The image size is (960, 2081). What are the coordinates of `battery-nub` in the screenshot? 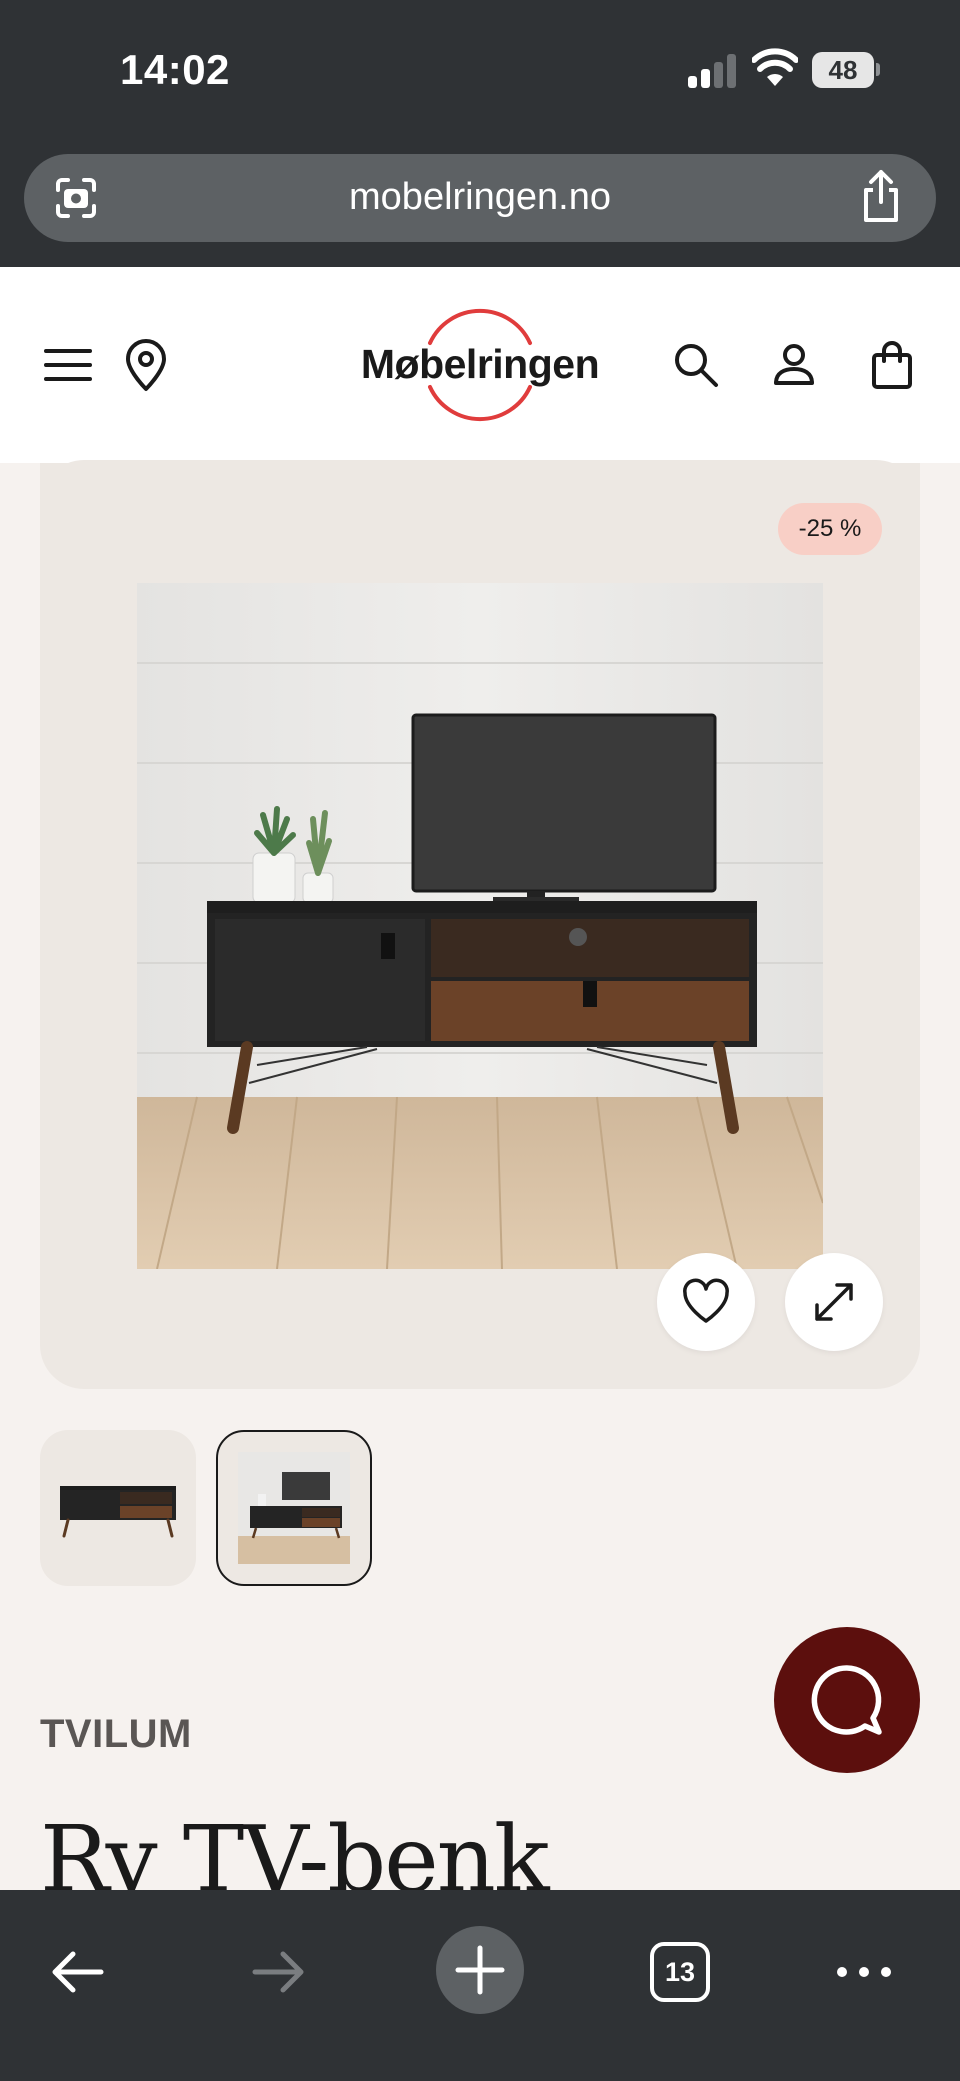 It's located at (878, 69).